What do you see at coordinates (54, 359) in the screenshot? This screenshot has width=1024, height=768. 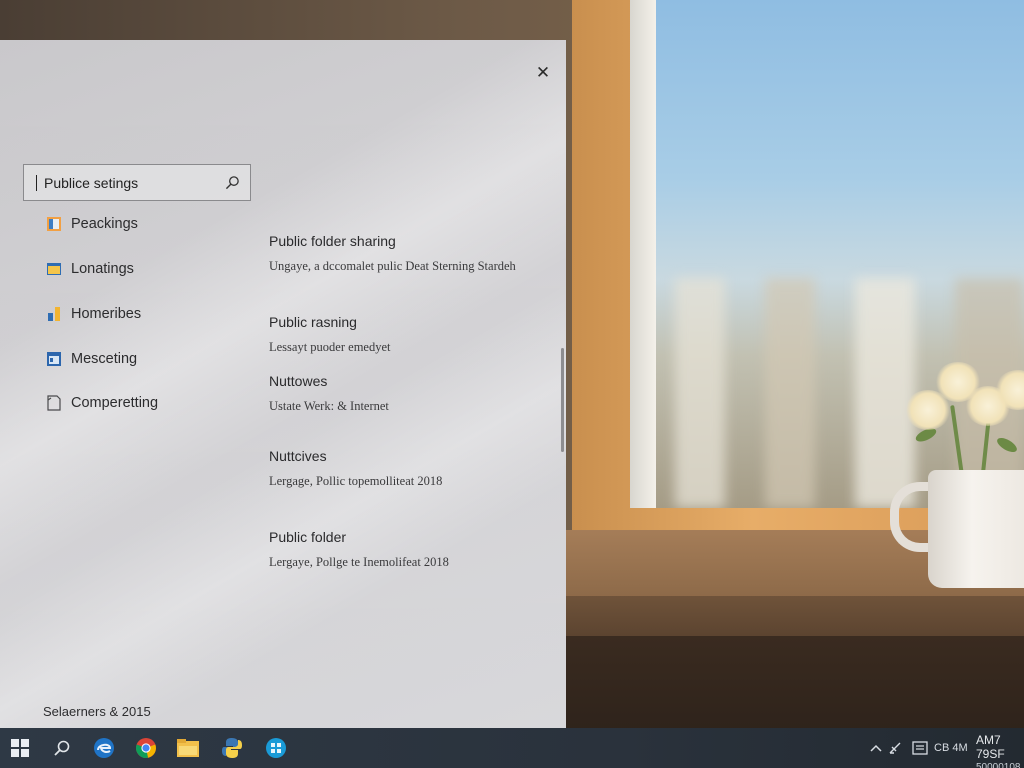 I see `app-window-icon` at bounding box center [54, 359].